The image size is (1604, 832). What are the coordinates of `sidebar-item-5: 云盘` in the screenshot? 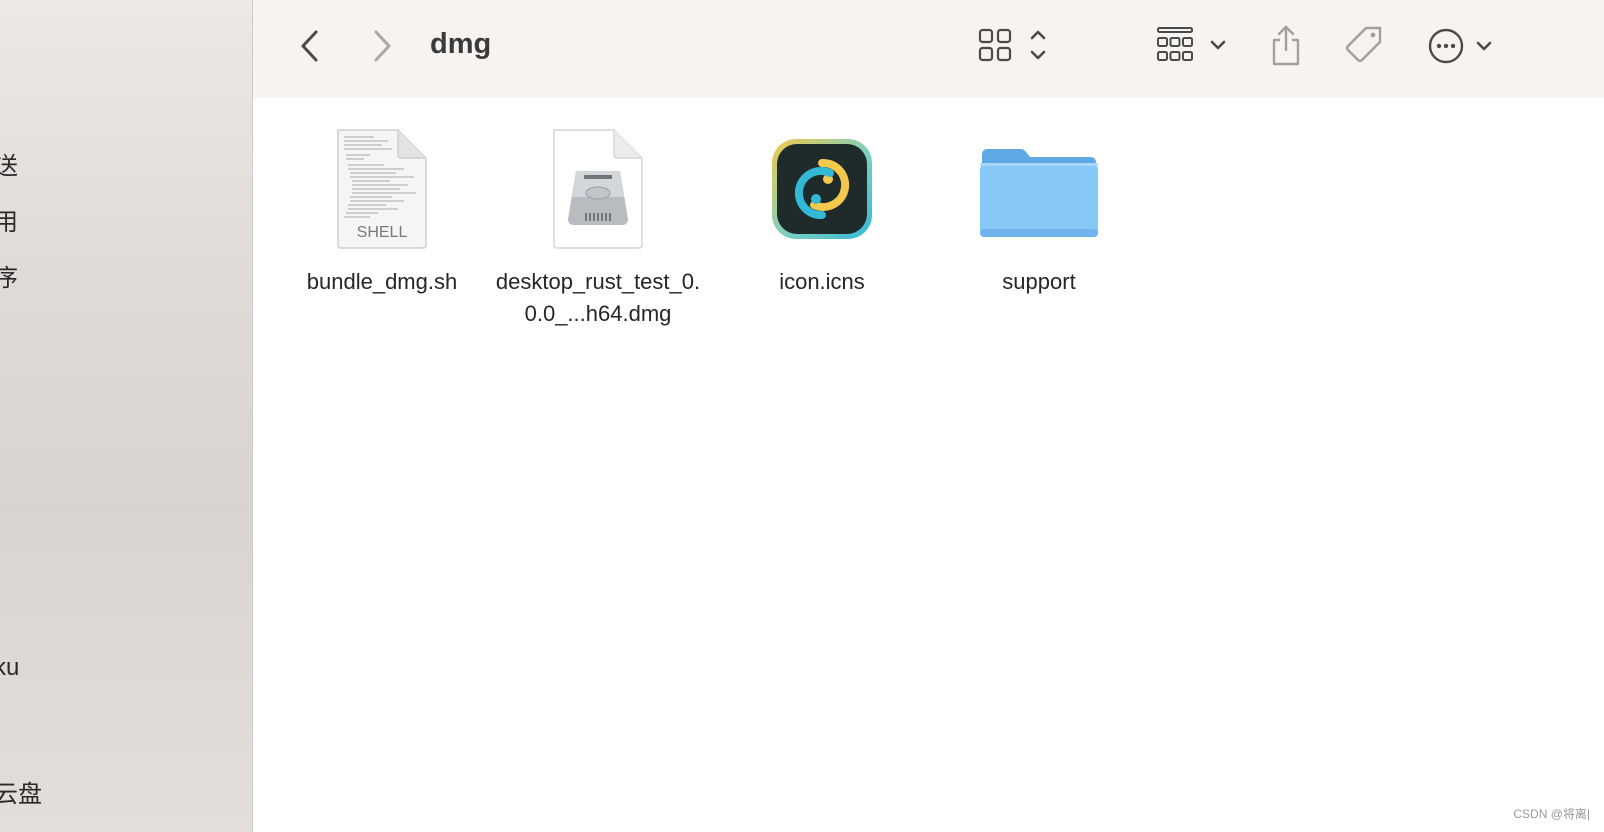 It's located at (21, 791).